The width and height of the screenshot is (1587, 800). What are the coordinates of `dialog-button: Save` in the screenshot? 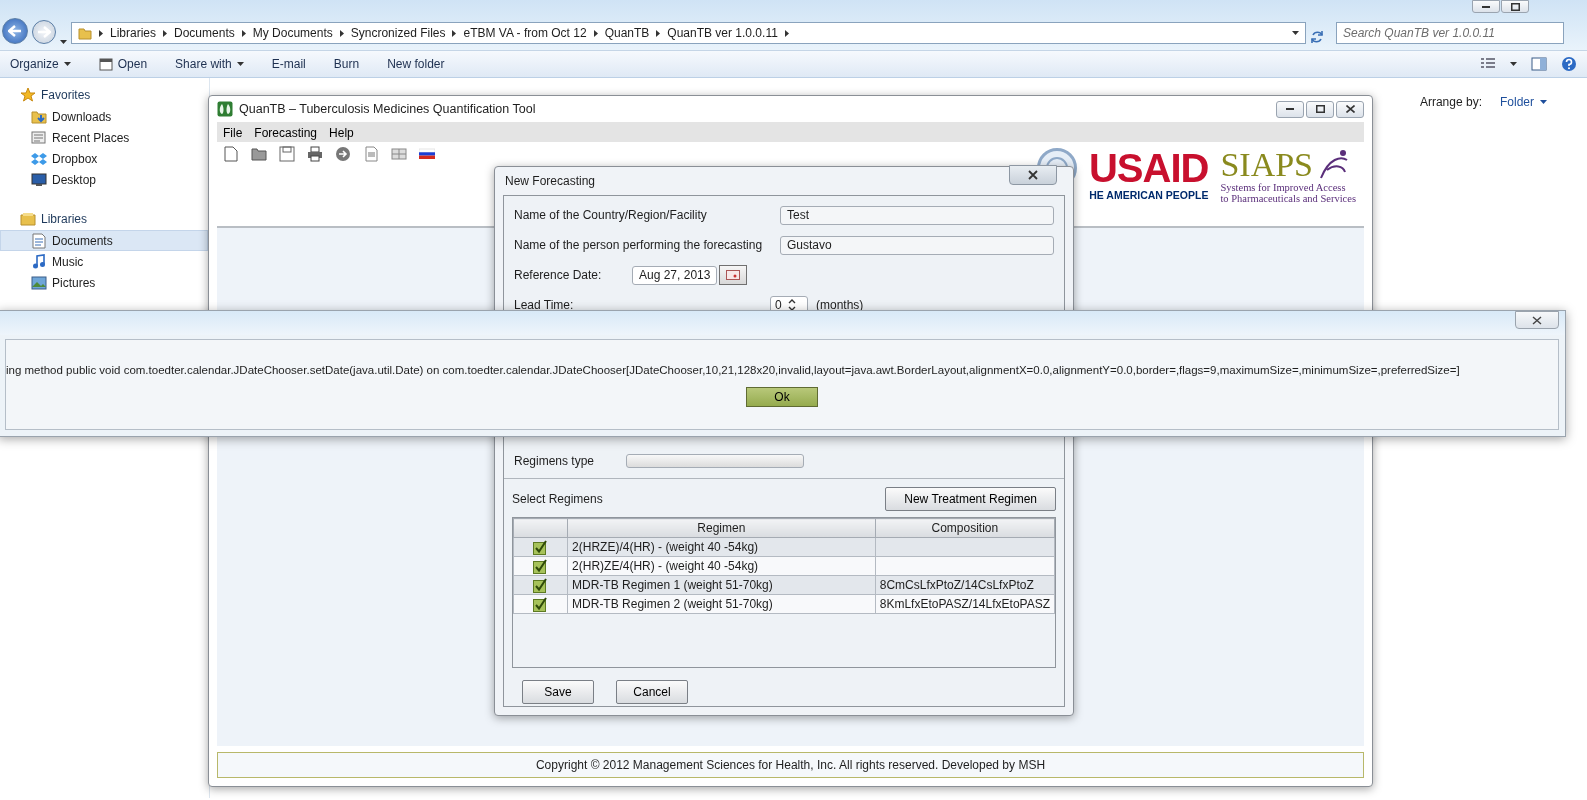 It's located at (558, 692).